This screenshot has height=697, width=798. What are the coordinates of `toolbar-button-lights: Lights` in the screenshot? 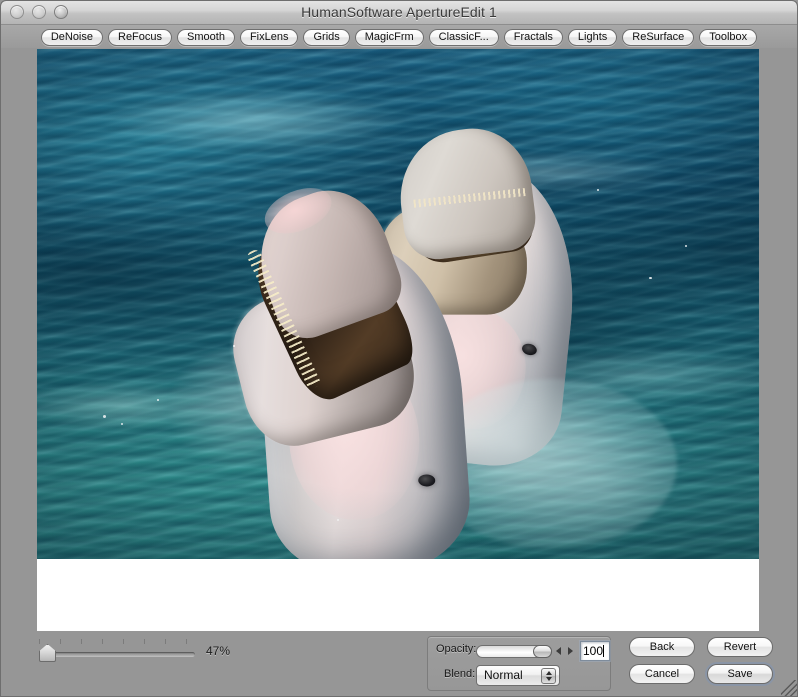 It's located at (592, 37).